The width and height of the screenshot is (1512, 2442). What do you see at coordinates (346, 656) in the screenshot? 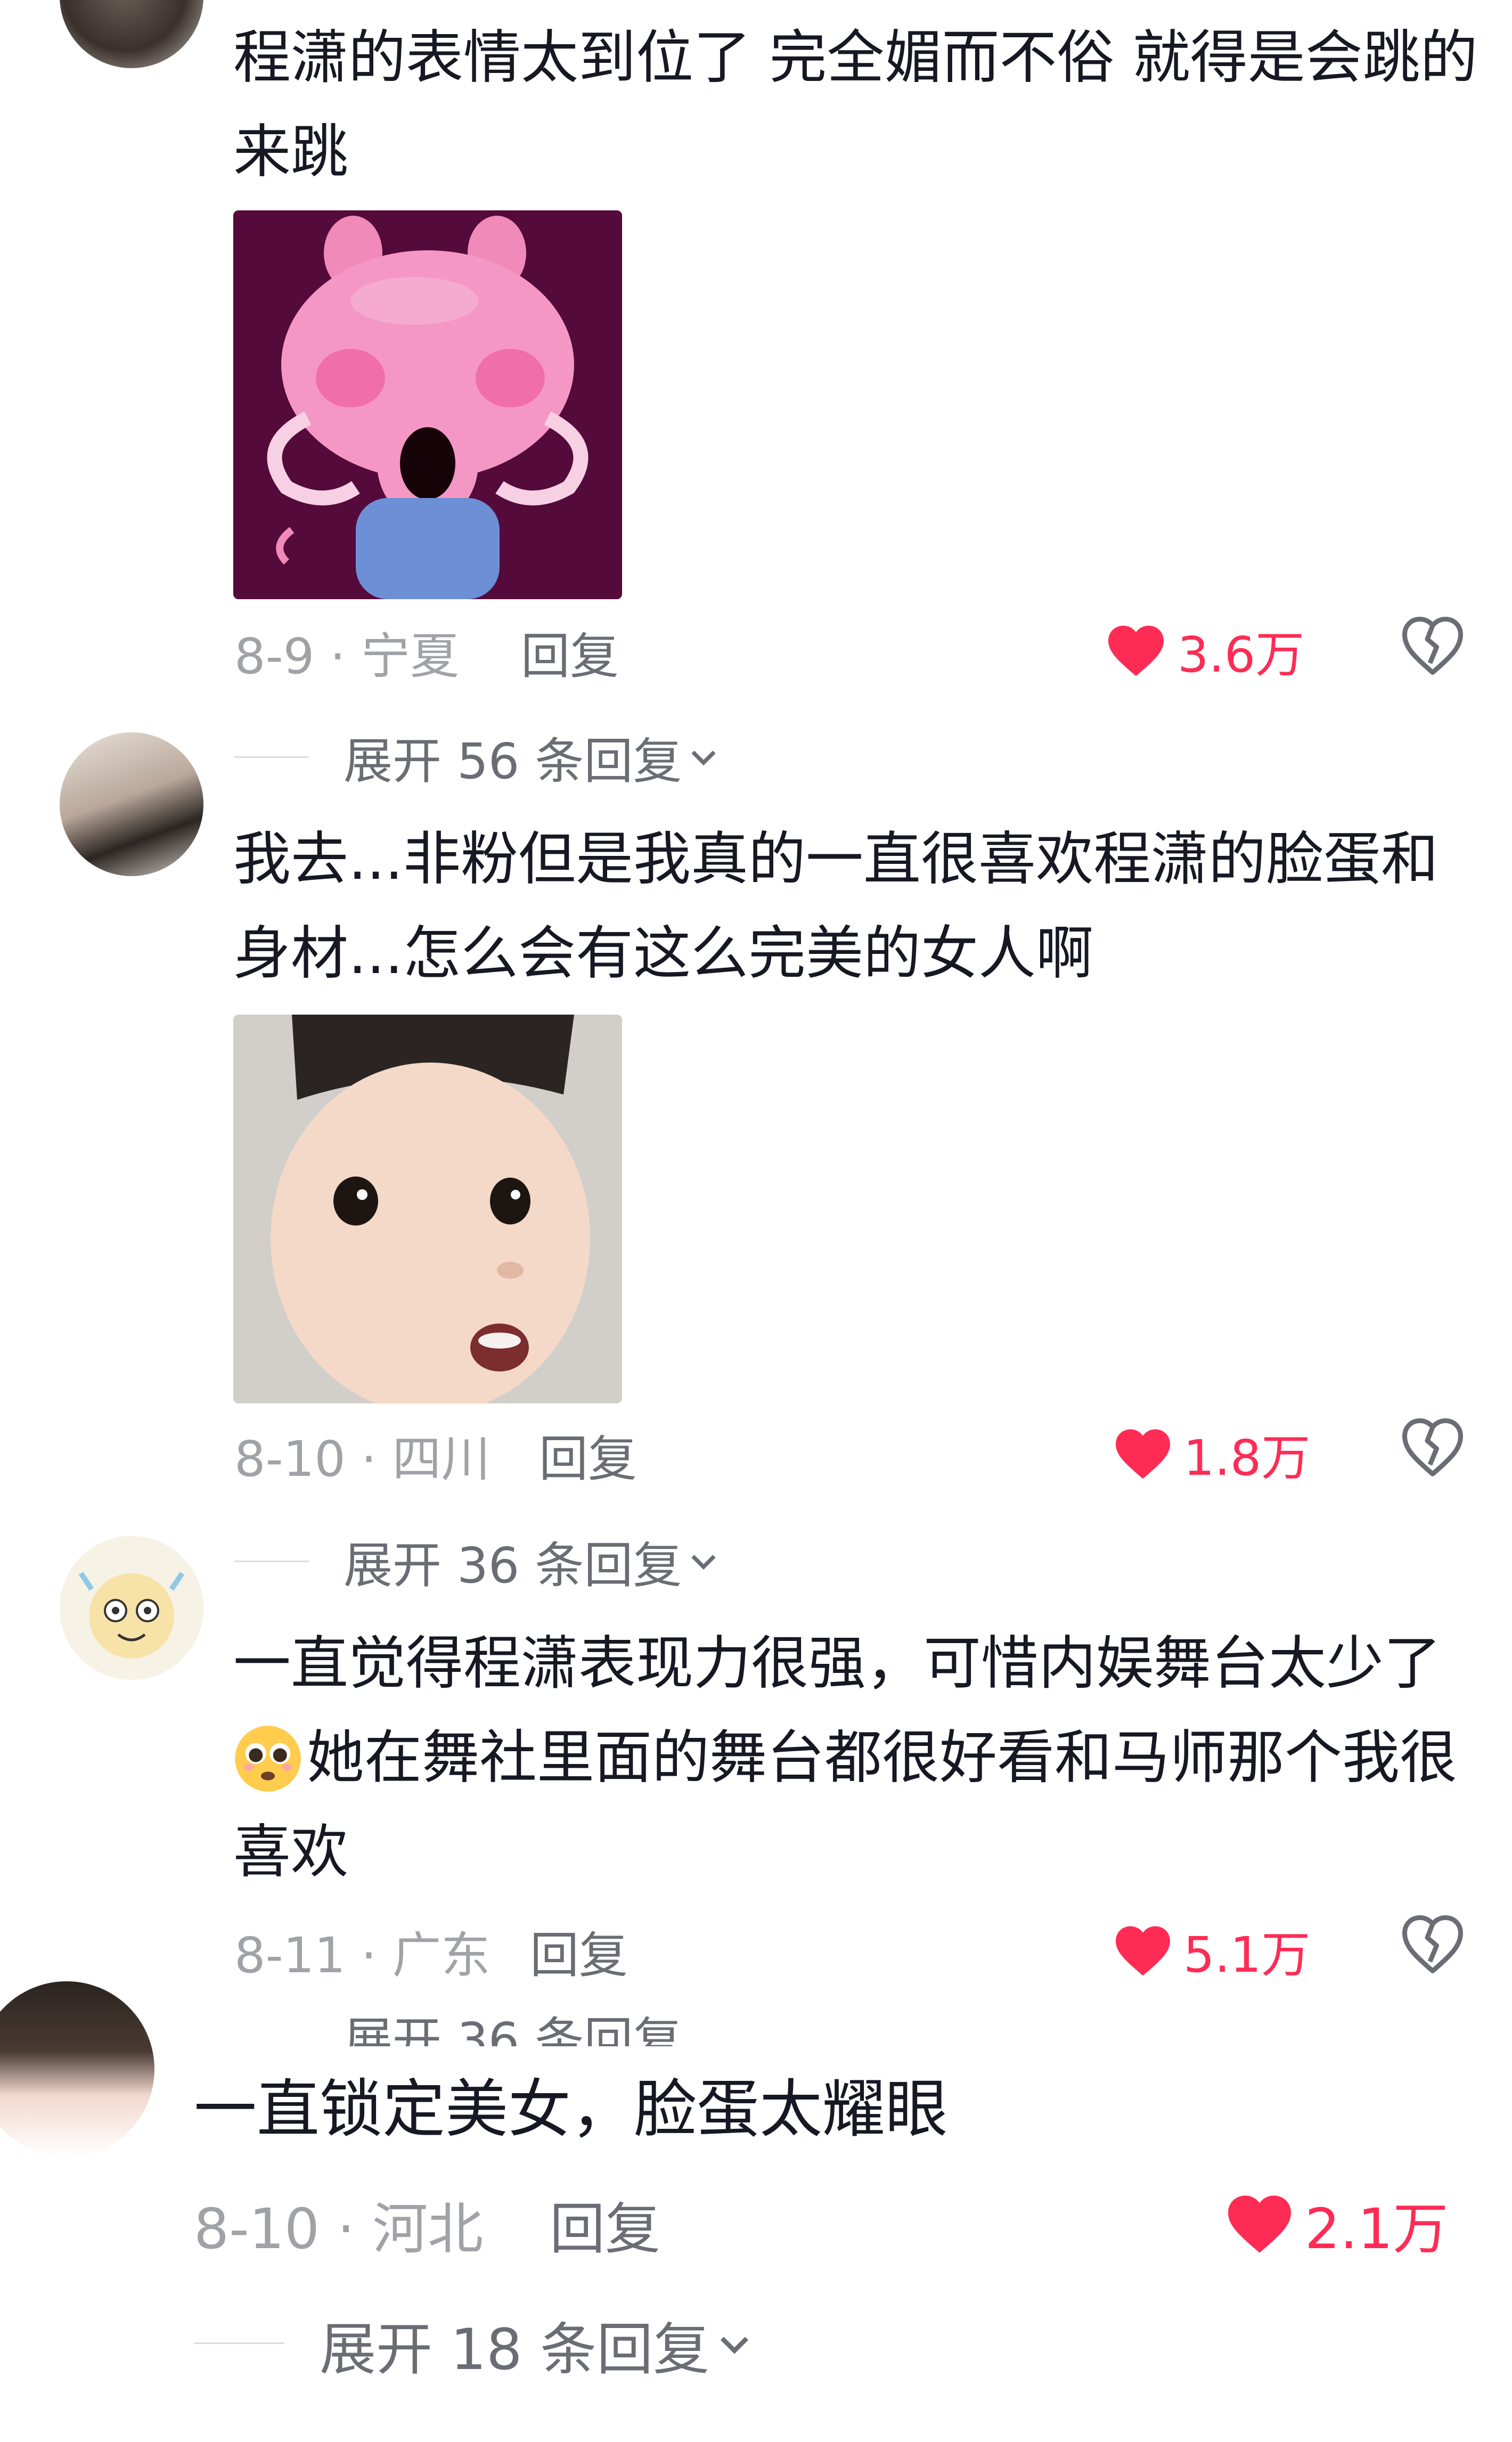
I see `comment-date-location: 8-9 · 宁夏` at bounding box center [346, 656].